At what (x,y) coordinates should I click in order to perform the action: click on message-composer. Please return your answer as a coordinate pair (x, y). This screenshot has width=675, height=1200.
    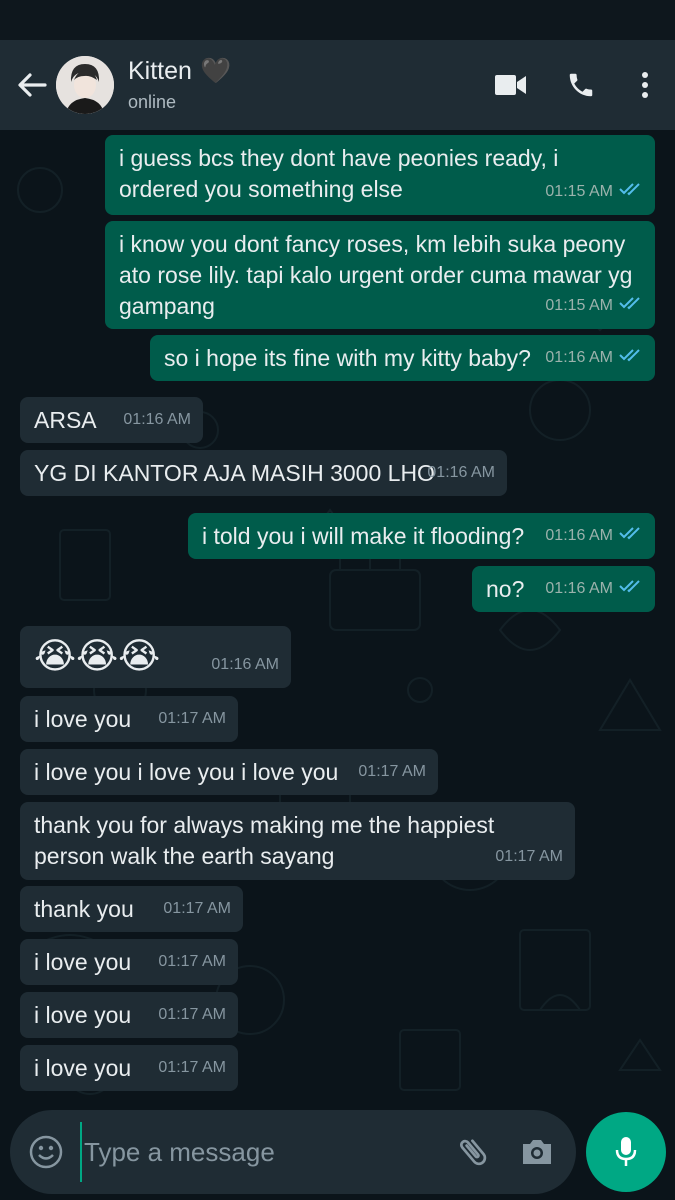
    Looking at the image, I should click on (293, 1152).